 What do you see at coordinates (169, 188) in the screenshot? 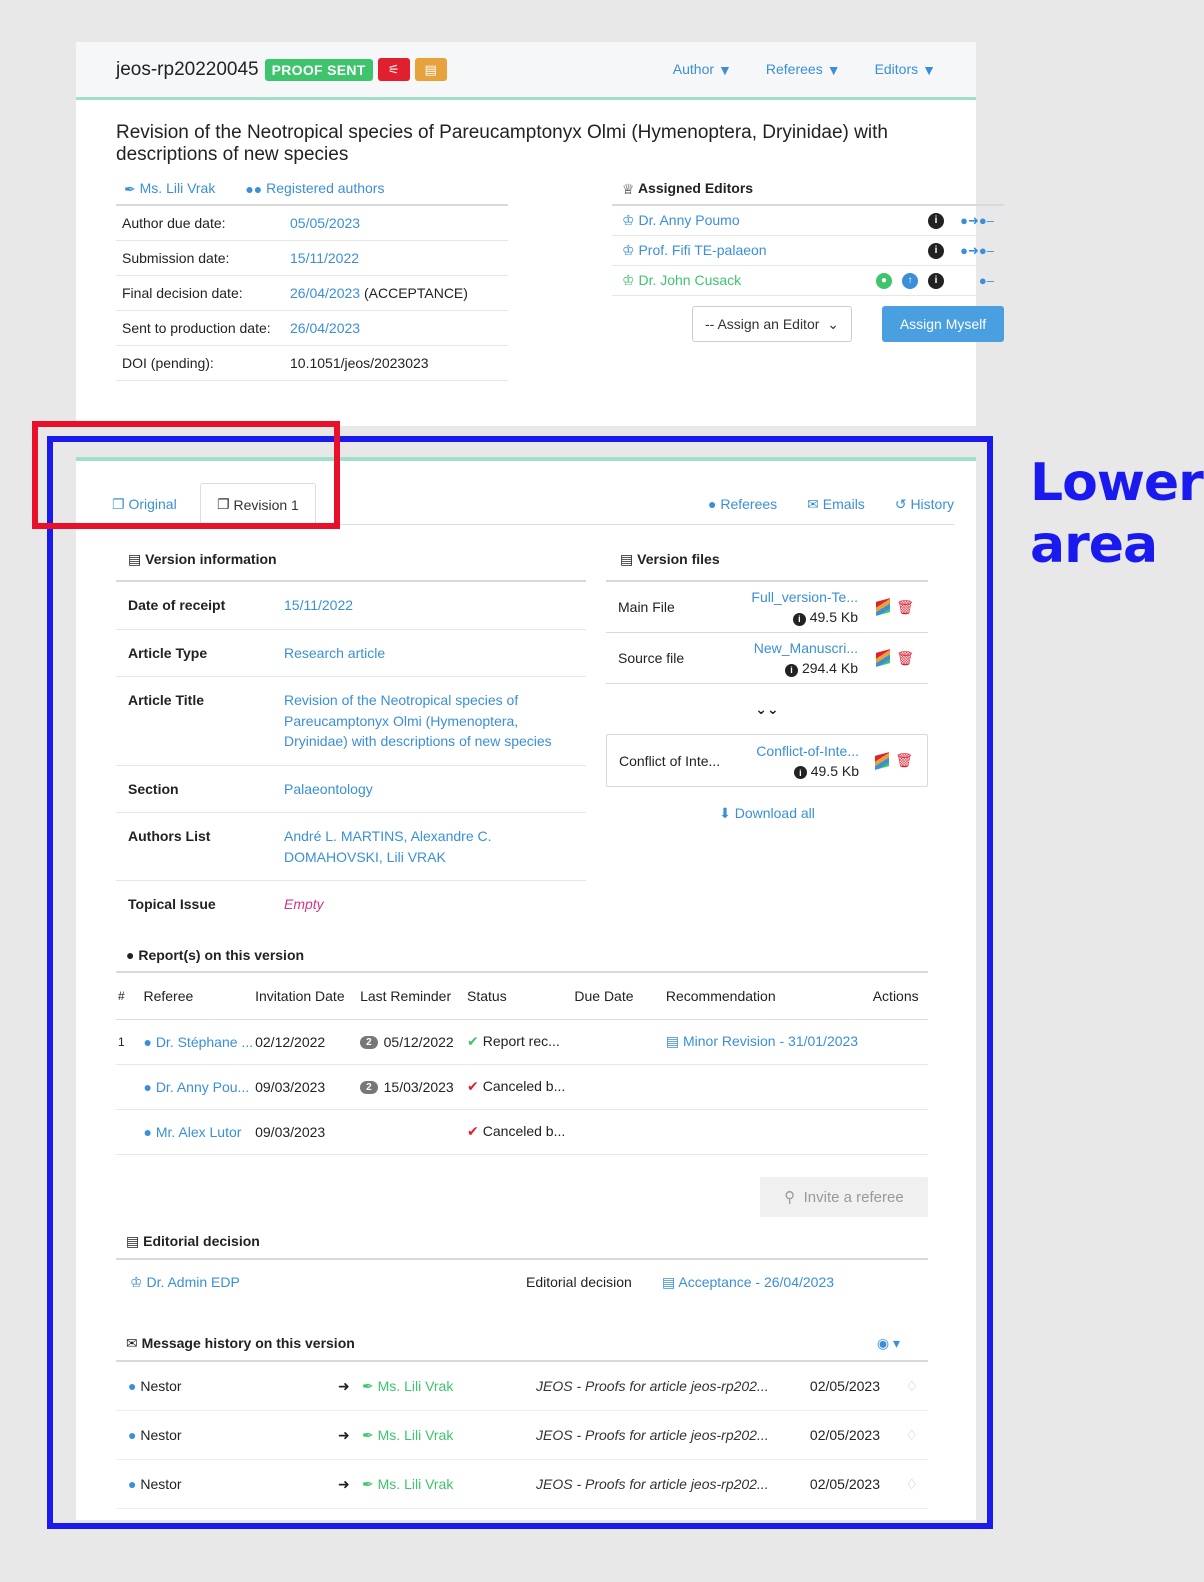
I see `corresponding-author-link: ✒ Ms. Lili Vrak` at bounding box center [169, 188].